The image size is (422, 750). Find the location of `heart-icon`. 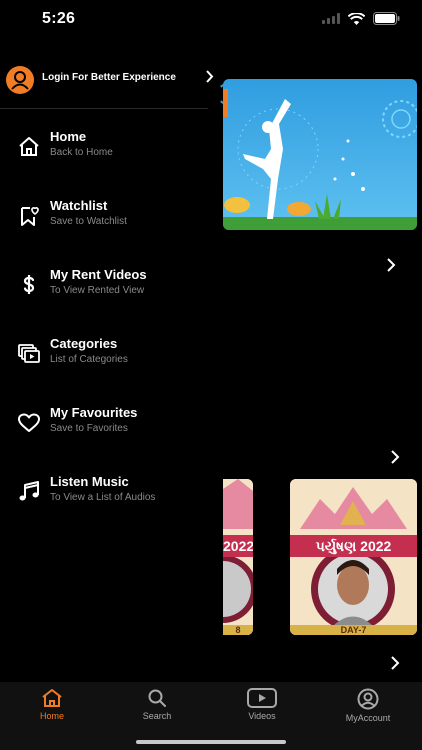

heart-icon is located at coordinates (29, 422).